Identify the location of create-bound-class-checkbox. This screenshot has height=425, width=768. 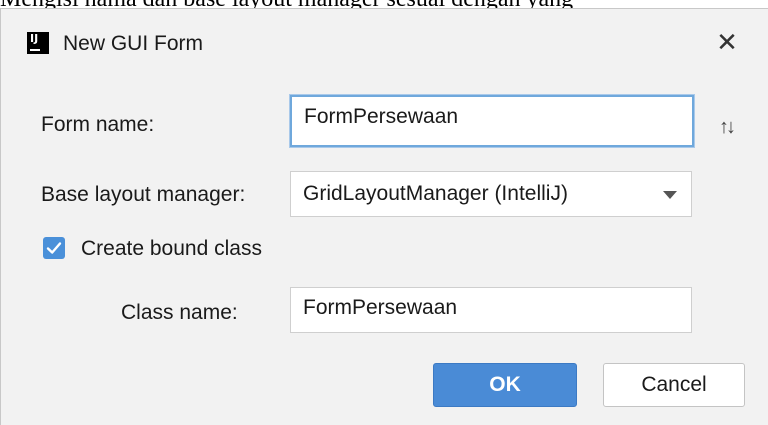
(54, 248).